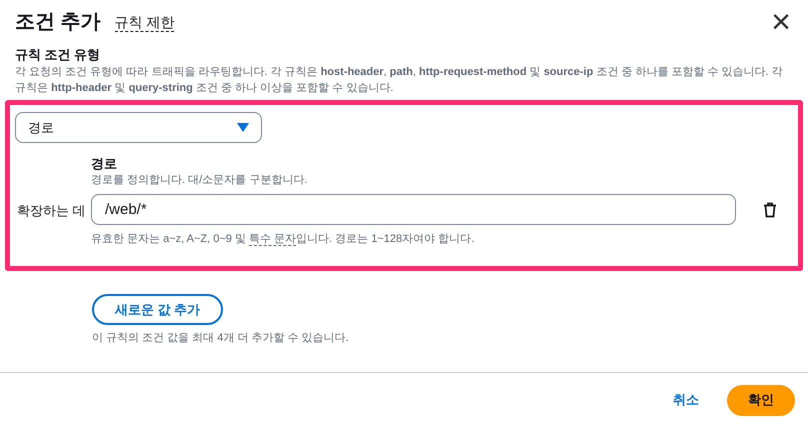 This screenshot has width=808, height=421. I want to click on confirm-button: 확인, so click(761, 400).